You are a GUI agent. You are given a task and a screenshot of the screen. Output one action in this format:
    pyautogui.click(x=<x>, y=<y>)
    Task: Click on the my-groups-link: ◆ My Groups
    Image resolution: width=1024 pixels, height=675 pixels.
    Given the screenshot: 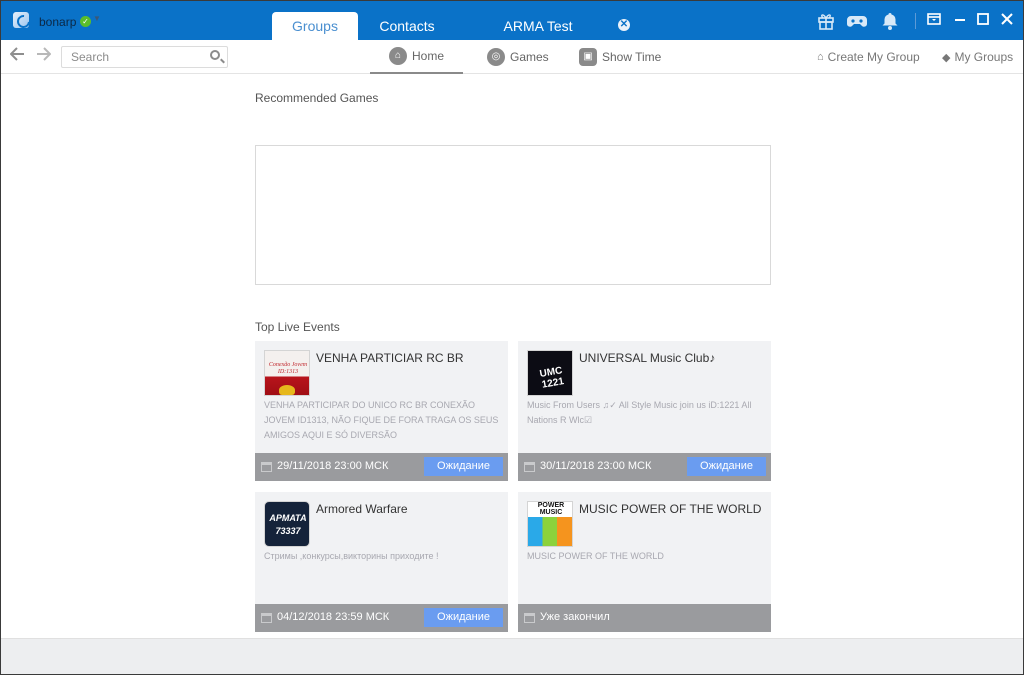 What is the action you would take?
    pyautogui.click(x=977, y=57)
    